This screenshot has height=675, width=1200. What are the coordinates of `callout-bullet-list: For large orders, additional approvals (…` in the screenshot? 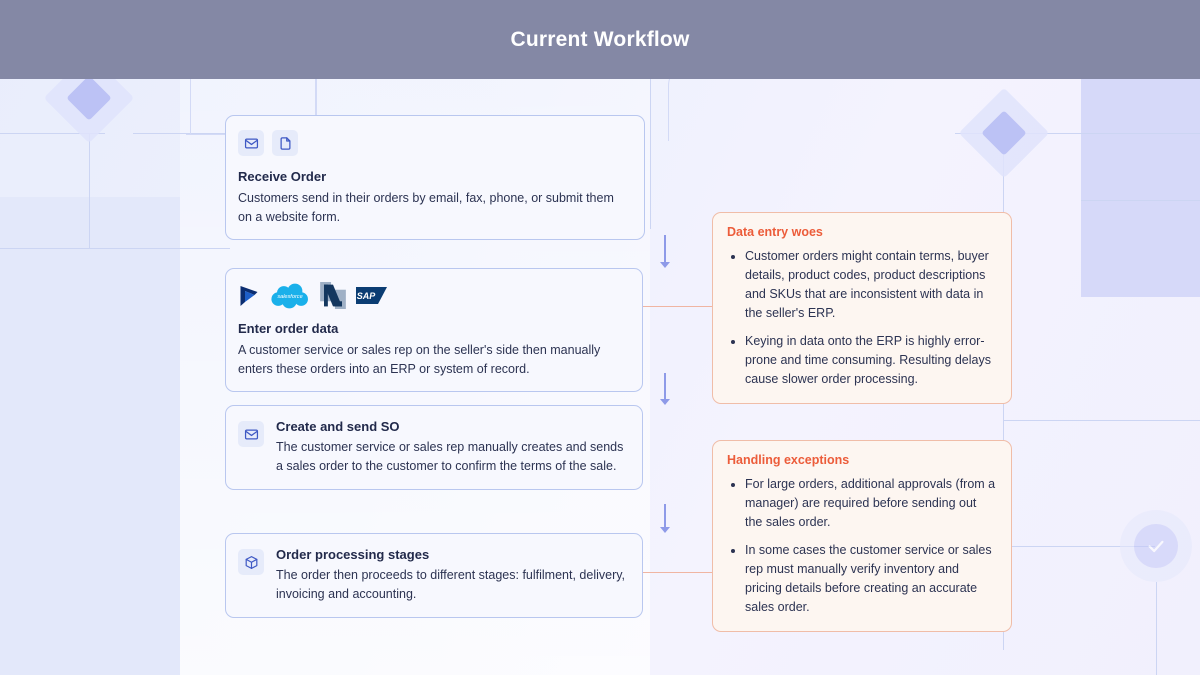 It's located at (862, 546).